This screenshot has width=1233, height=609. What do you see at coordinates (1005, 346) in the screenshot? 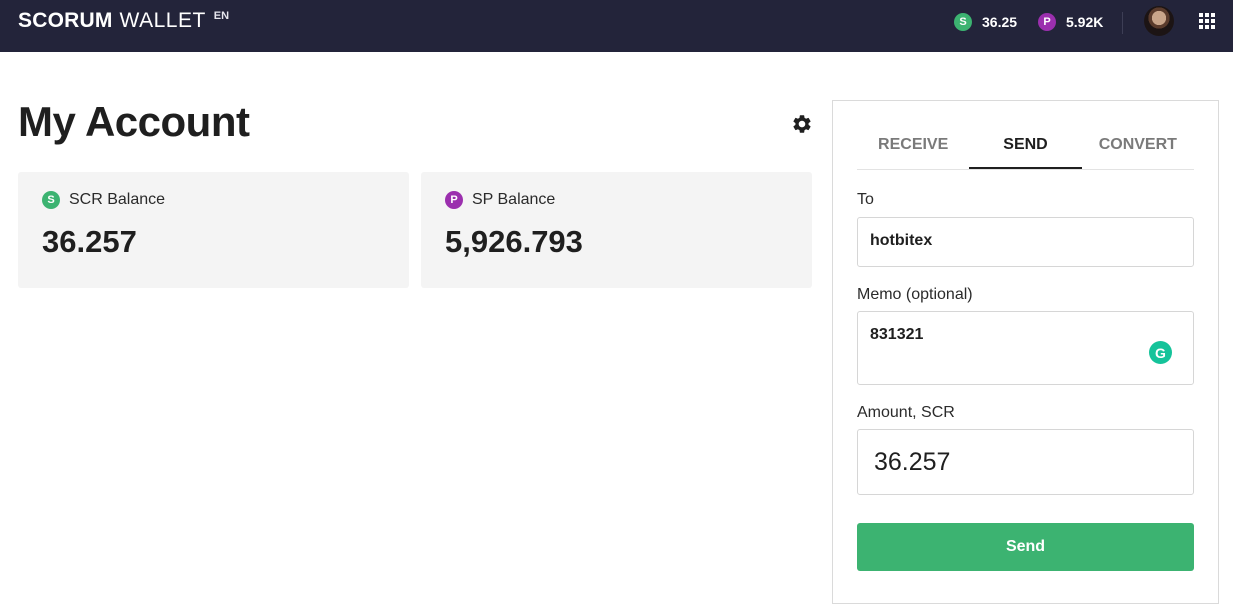
I see `memo-input: 831321` at bounding box center [1005, 346].